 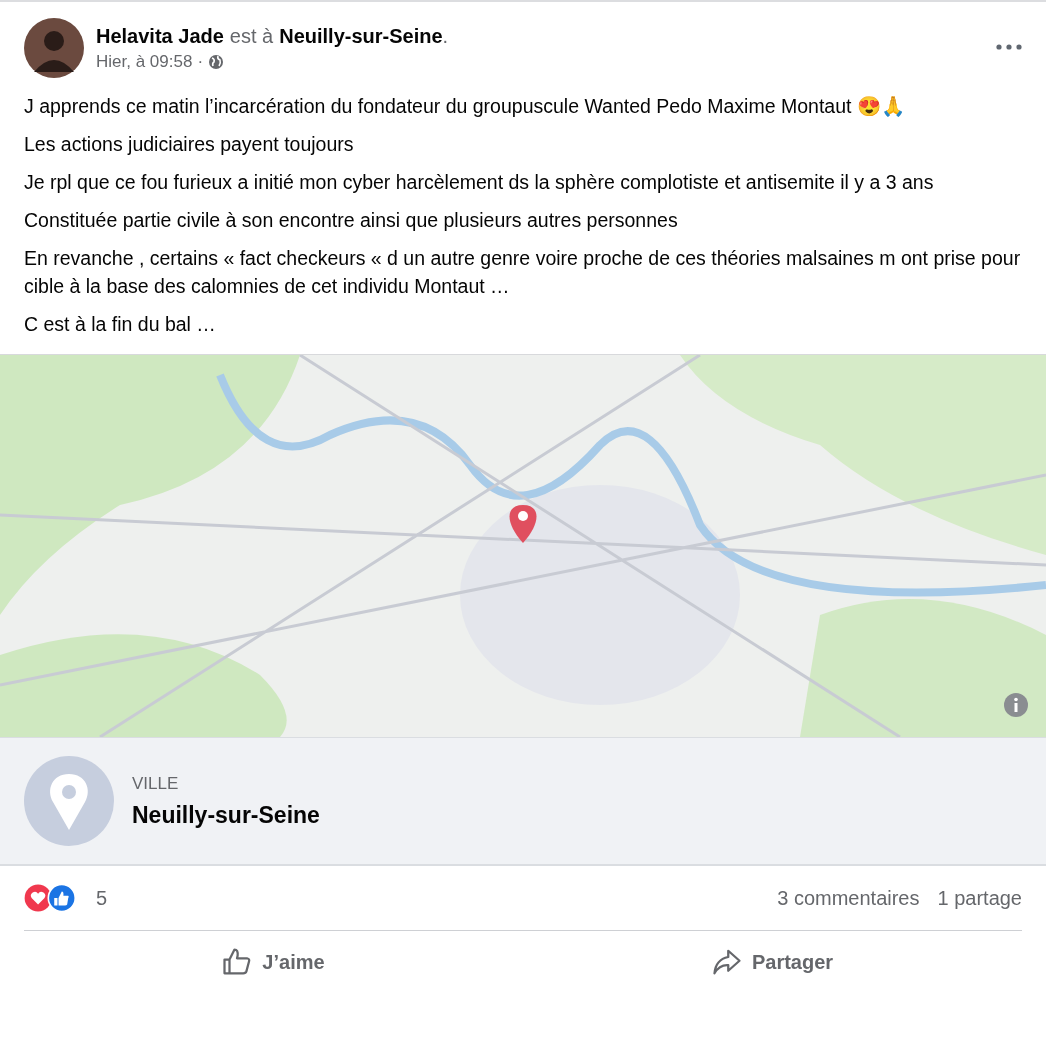 I want to click on reactions-icon, so click(x=51, y=898).